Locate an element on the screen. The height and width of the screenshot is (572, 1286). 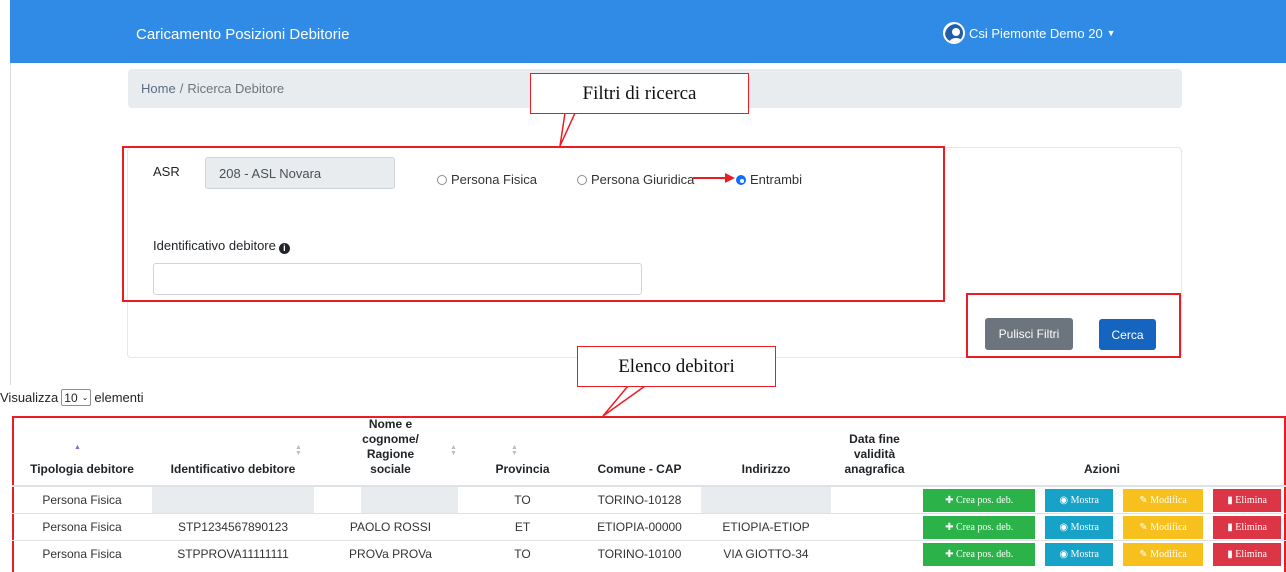
cell-comune: ETIOPIA-00000 is located at coordinates (639, 527).